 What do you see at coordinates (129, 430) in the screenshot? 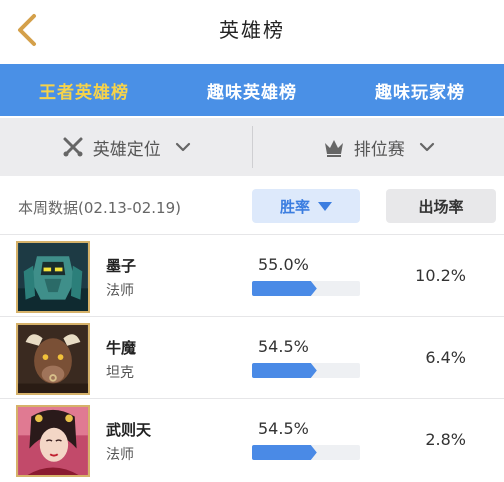
I see `hero-name: 武则天` at bounding box center [129, 430].